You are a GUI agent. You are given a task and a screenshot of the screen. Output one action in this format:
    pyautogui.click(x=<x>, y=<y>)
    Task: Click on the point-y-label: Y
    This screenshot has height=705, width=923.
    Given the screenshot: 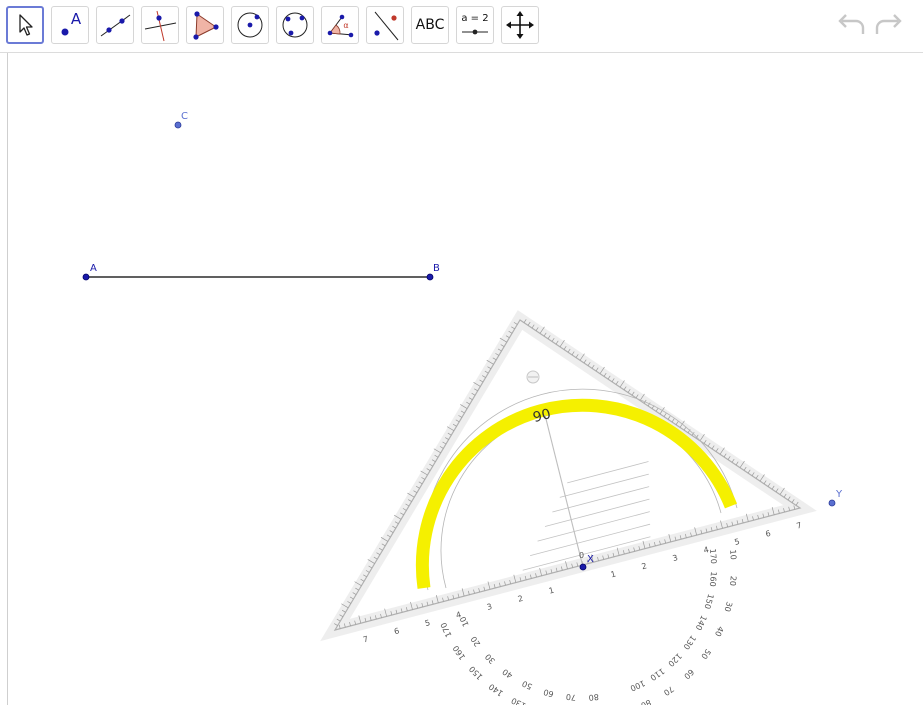 What is the action you would take?
    pyautogui.click(x=839, y=494)
    